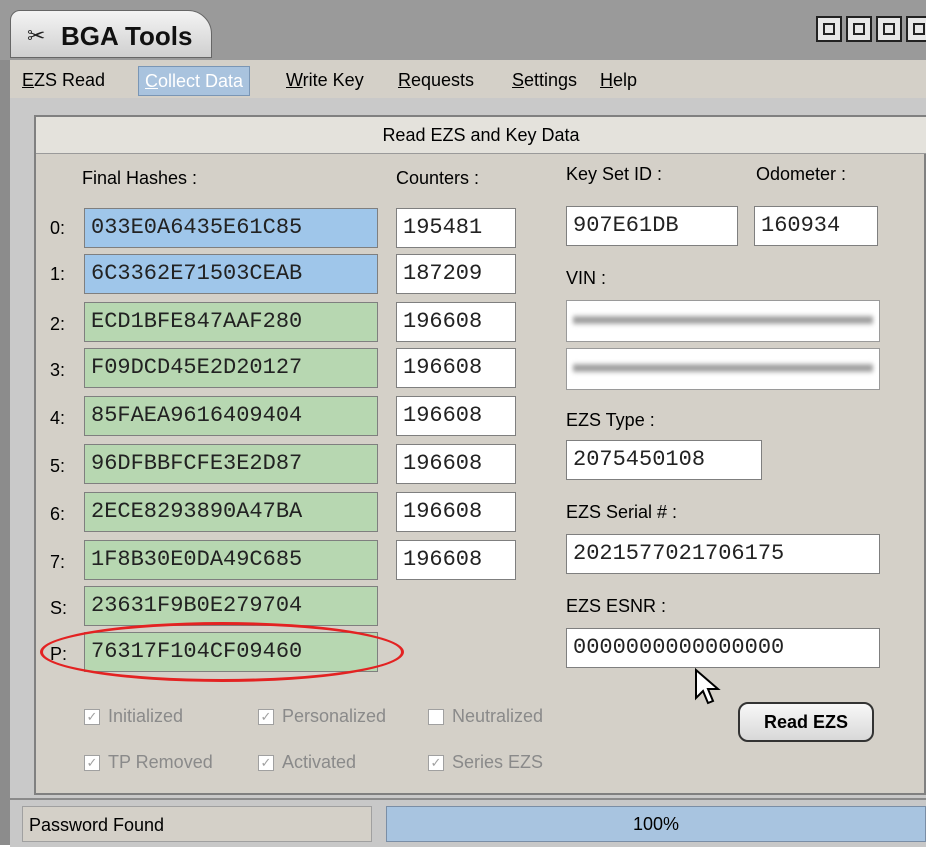 Image resolution: width=926 pixels, height=847 pixels. What do you see at coordinates (485, 762) in the screenshot?
I see `series-ezs-checkbox: ✓ Series EZS` at bounding box center [485, 762].